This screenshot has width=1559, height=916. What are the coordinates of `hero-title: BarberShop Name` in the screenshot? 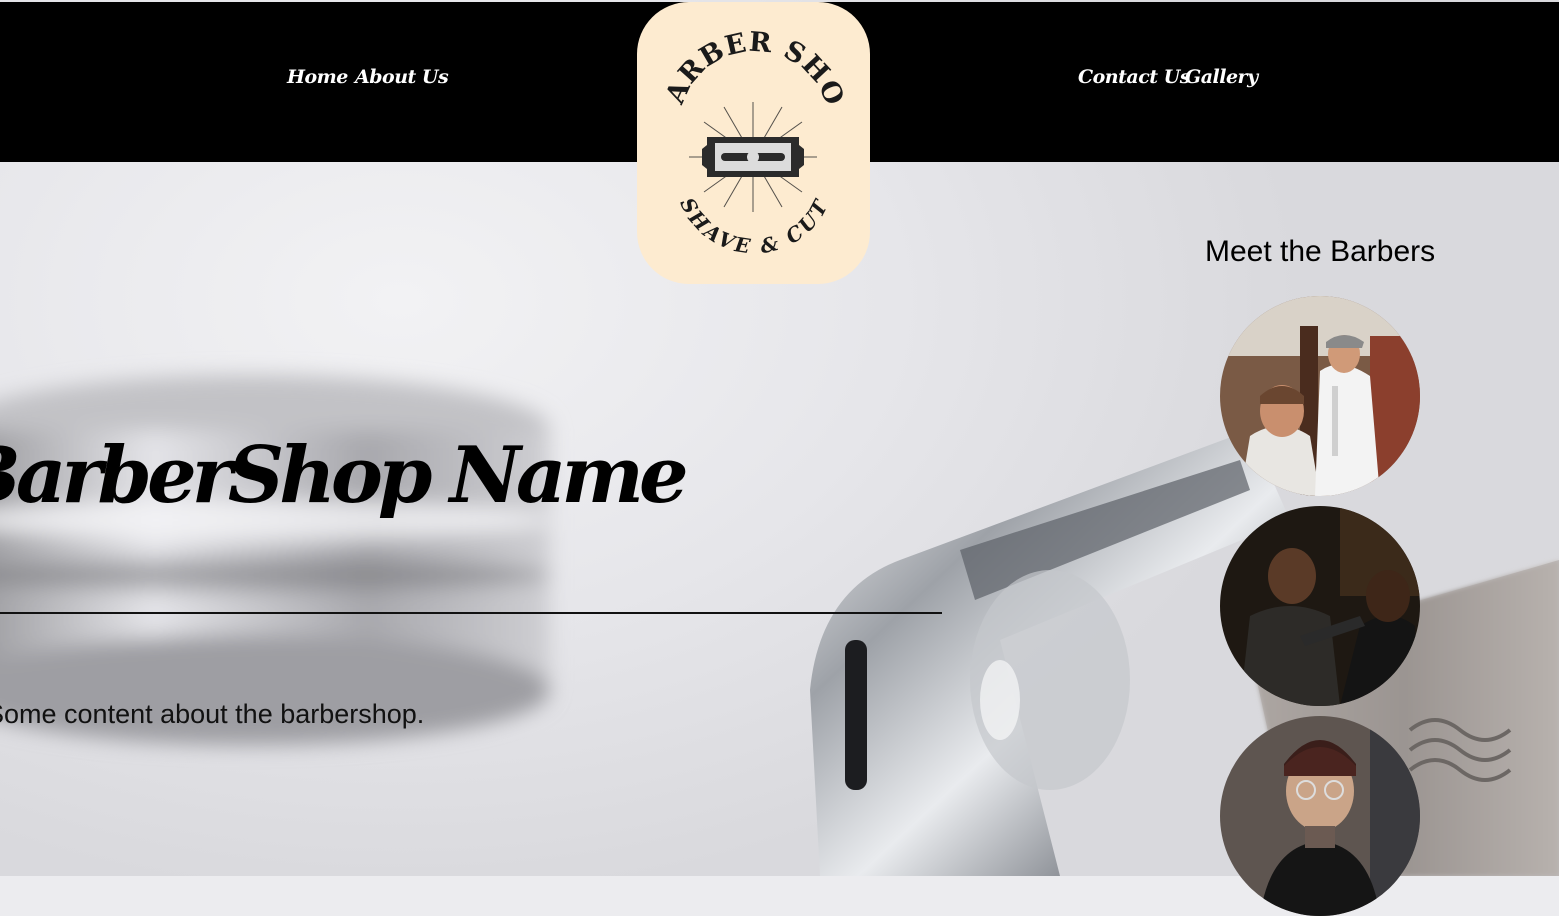 It's located at (344, 475).